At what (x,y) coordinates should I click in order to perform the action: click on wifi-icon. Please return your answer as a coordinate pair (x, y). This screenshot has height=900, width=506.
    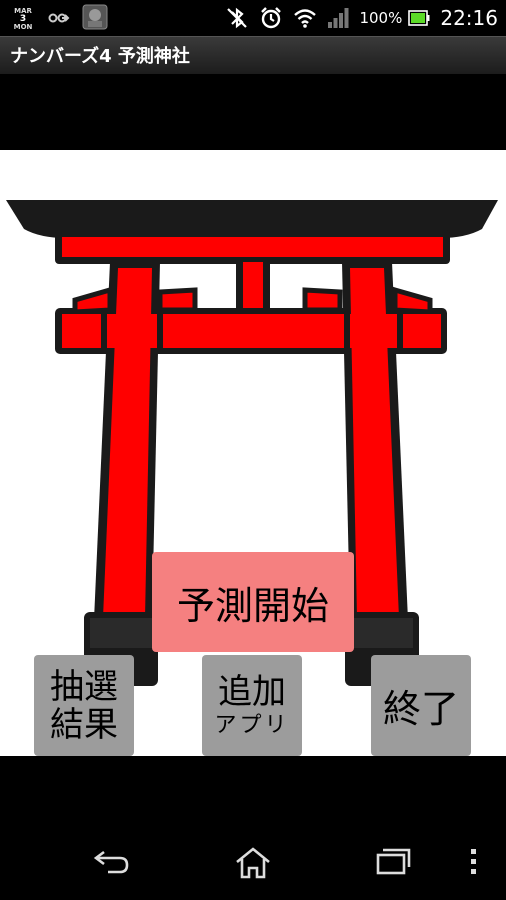
    Looking at the image, I should click on (305, 18).